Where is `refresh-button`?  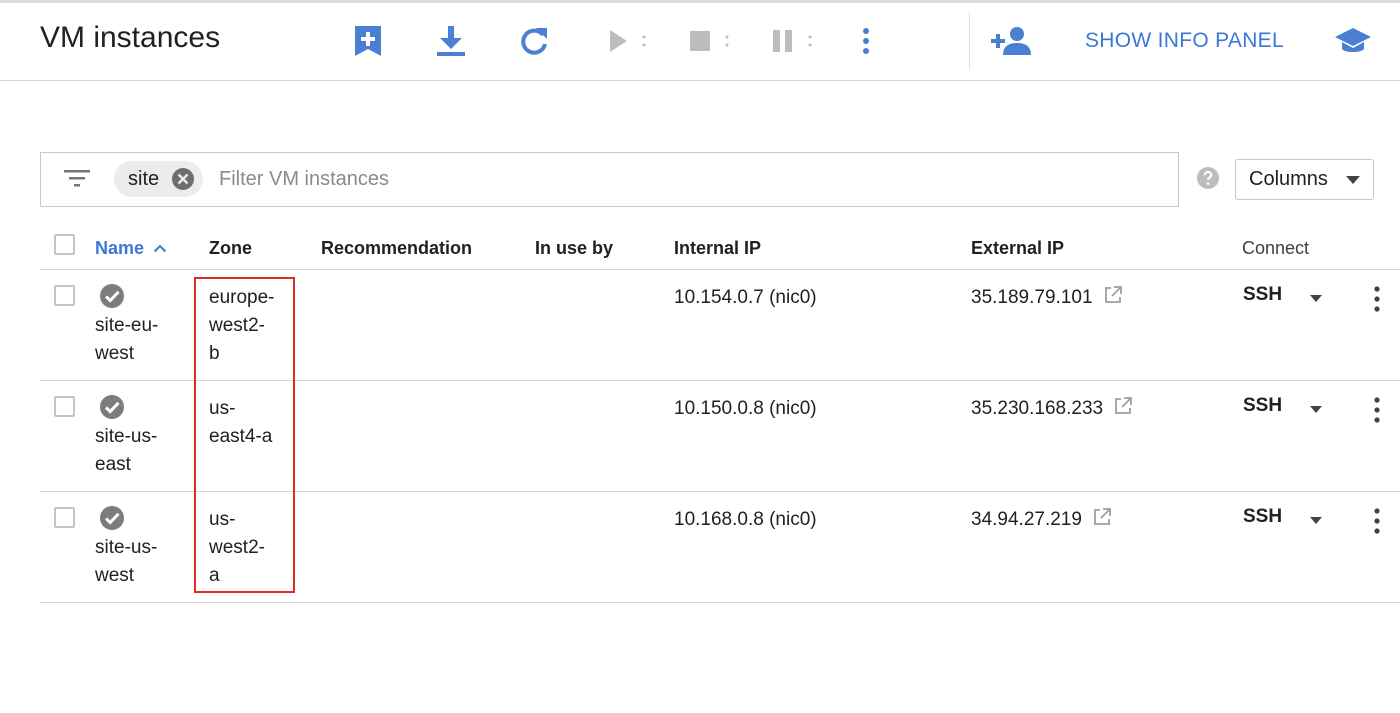
refresh-button is located at coordinates (534, 41).